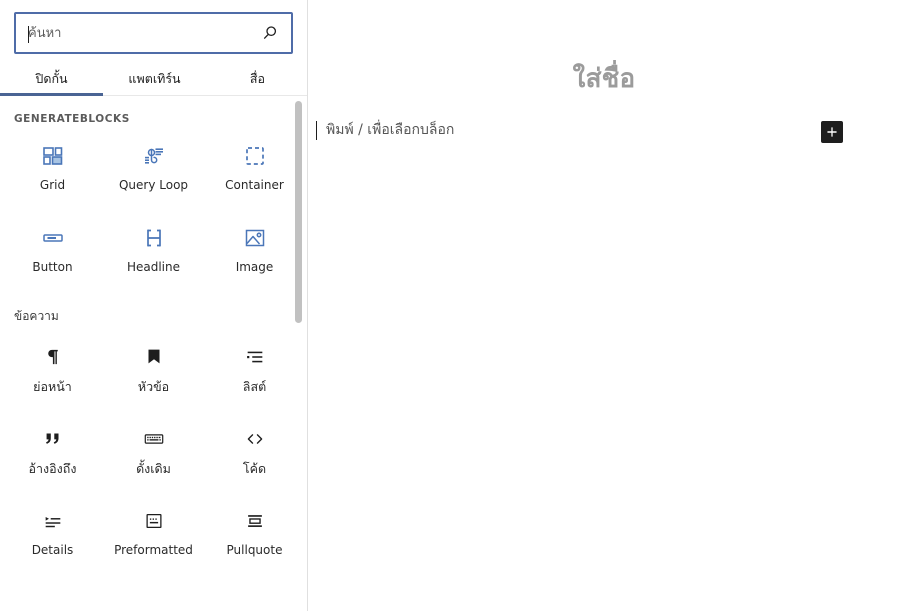  I want to click on button-icon, so click(53, 238).